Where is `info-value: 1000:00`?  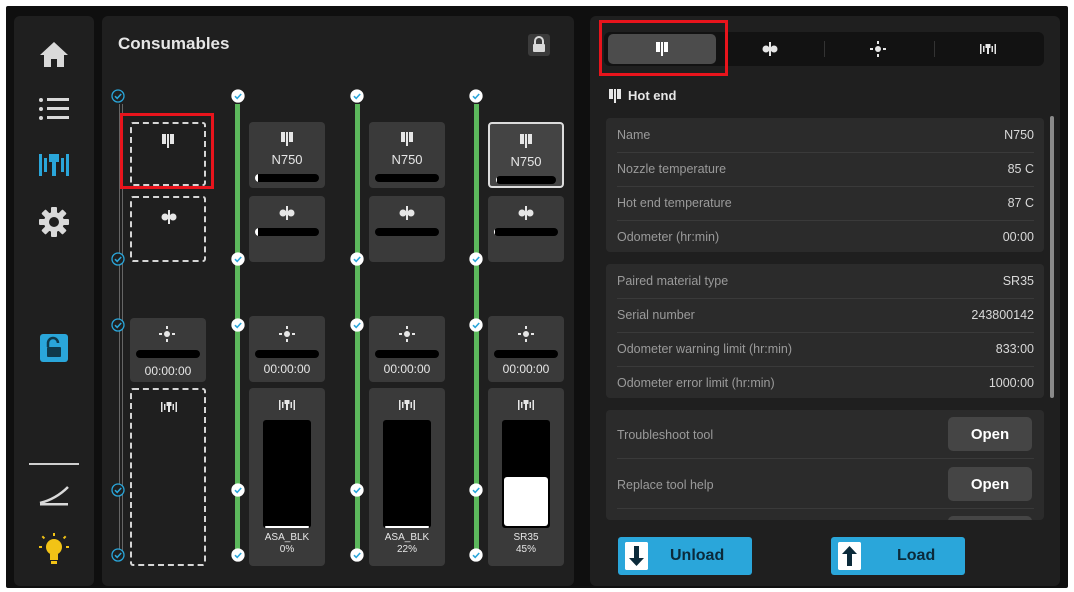
info-value: 1000:00 is located at coordinates (1011, 383).